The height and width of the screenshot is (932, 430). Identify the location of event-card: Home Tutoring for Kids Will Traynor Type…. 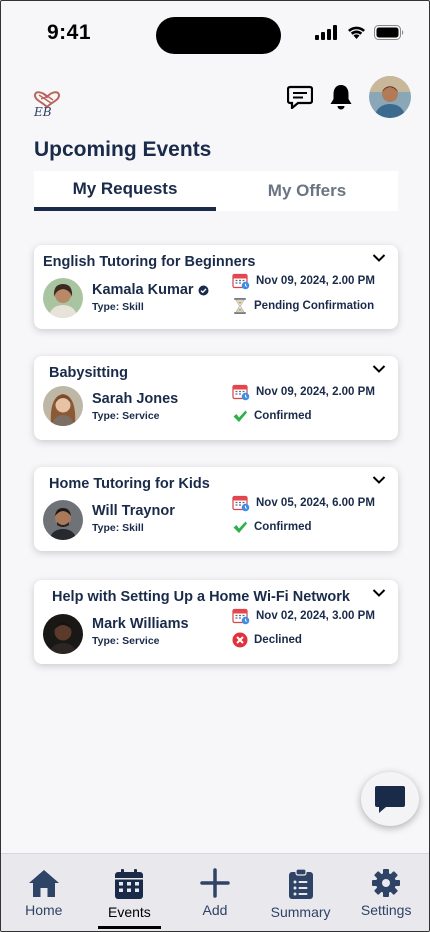
(216, 509).